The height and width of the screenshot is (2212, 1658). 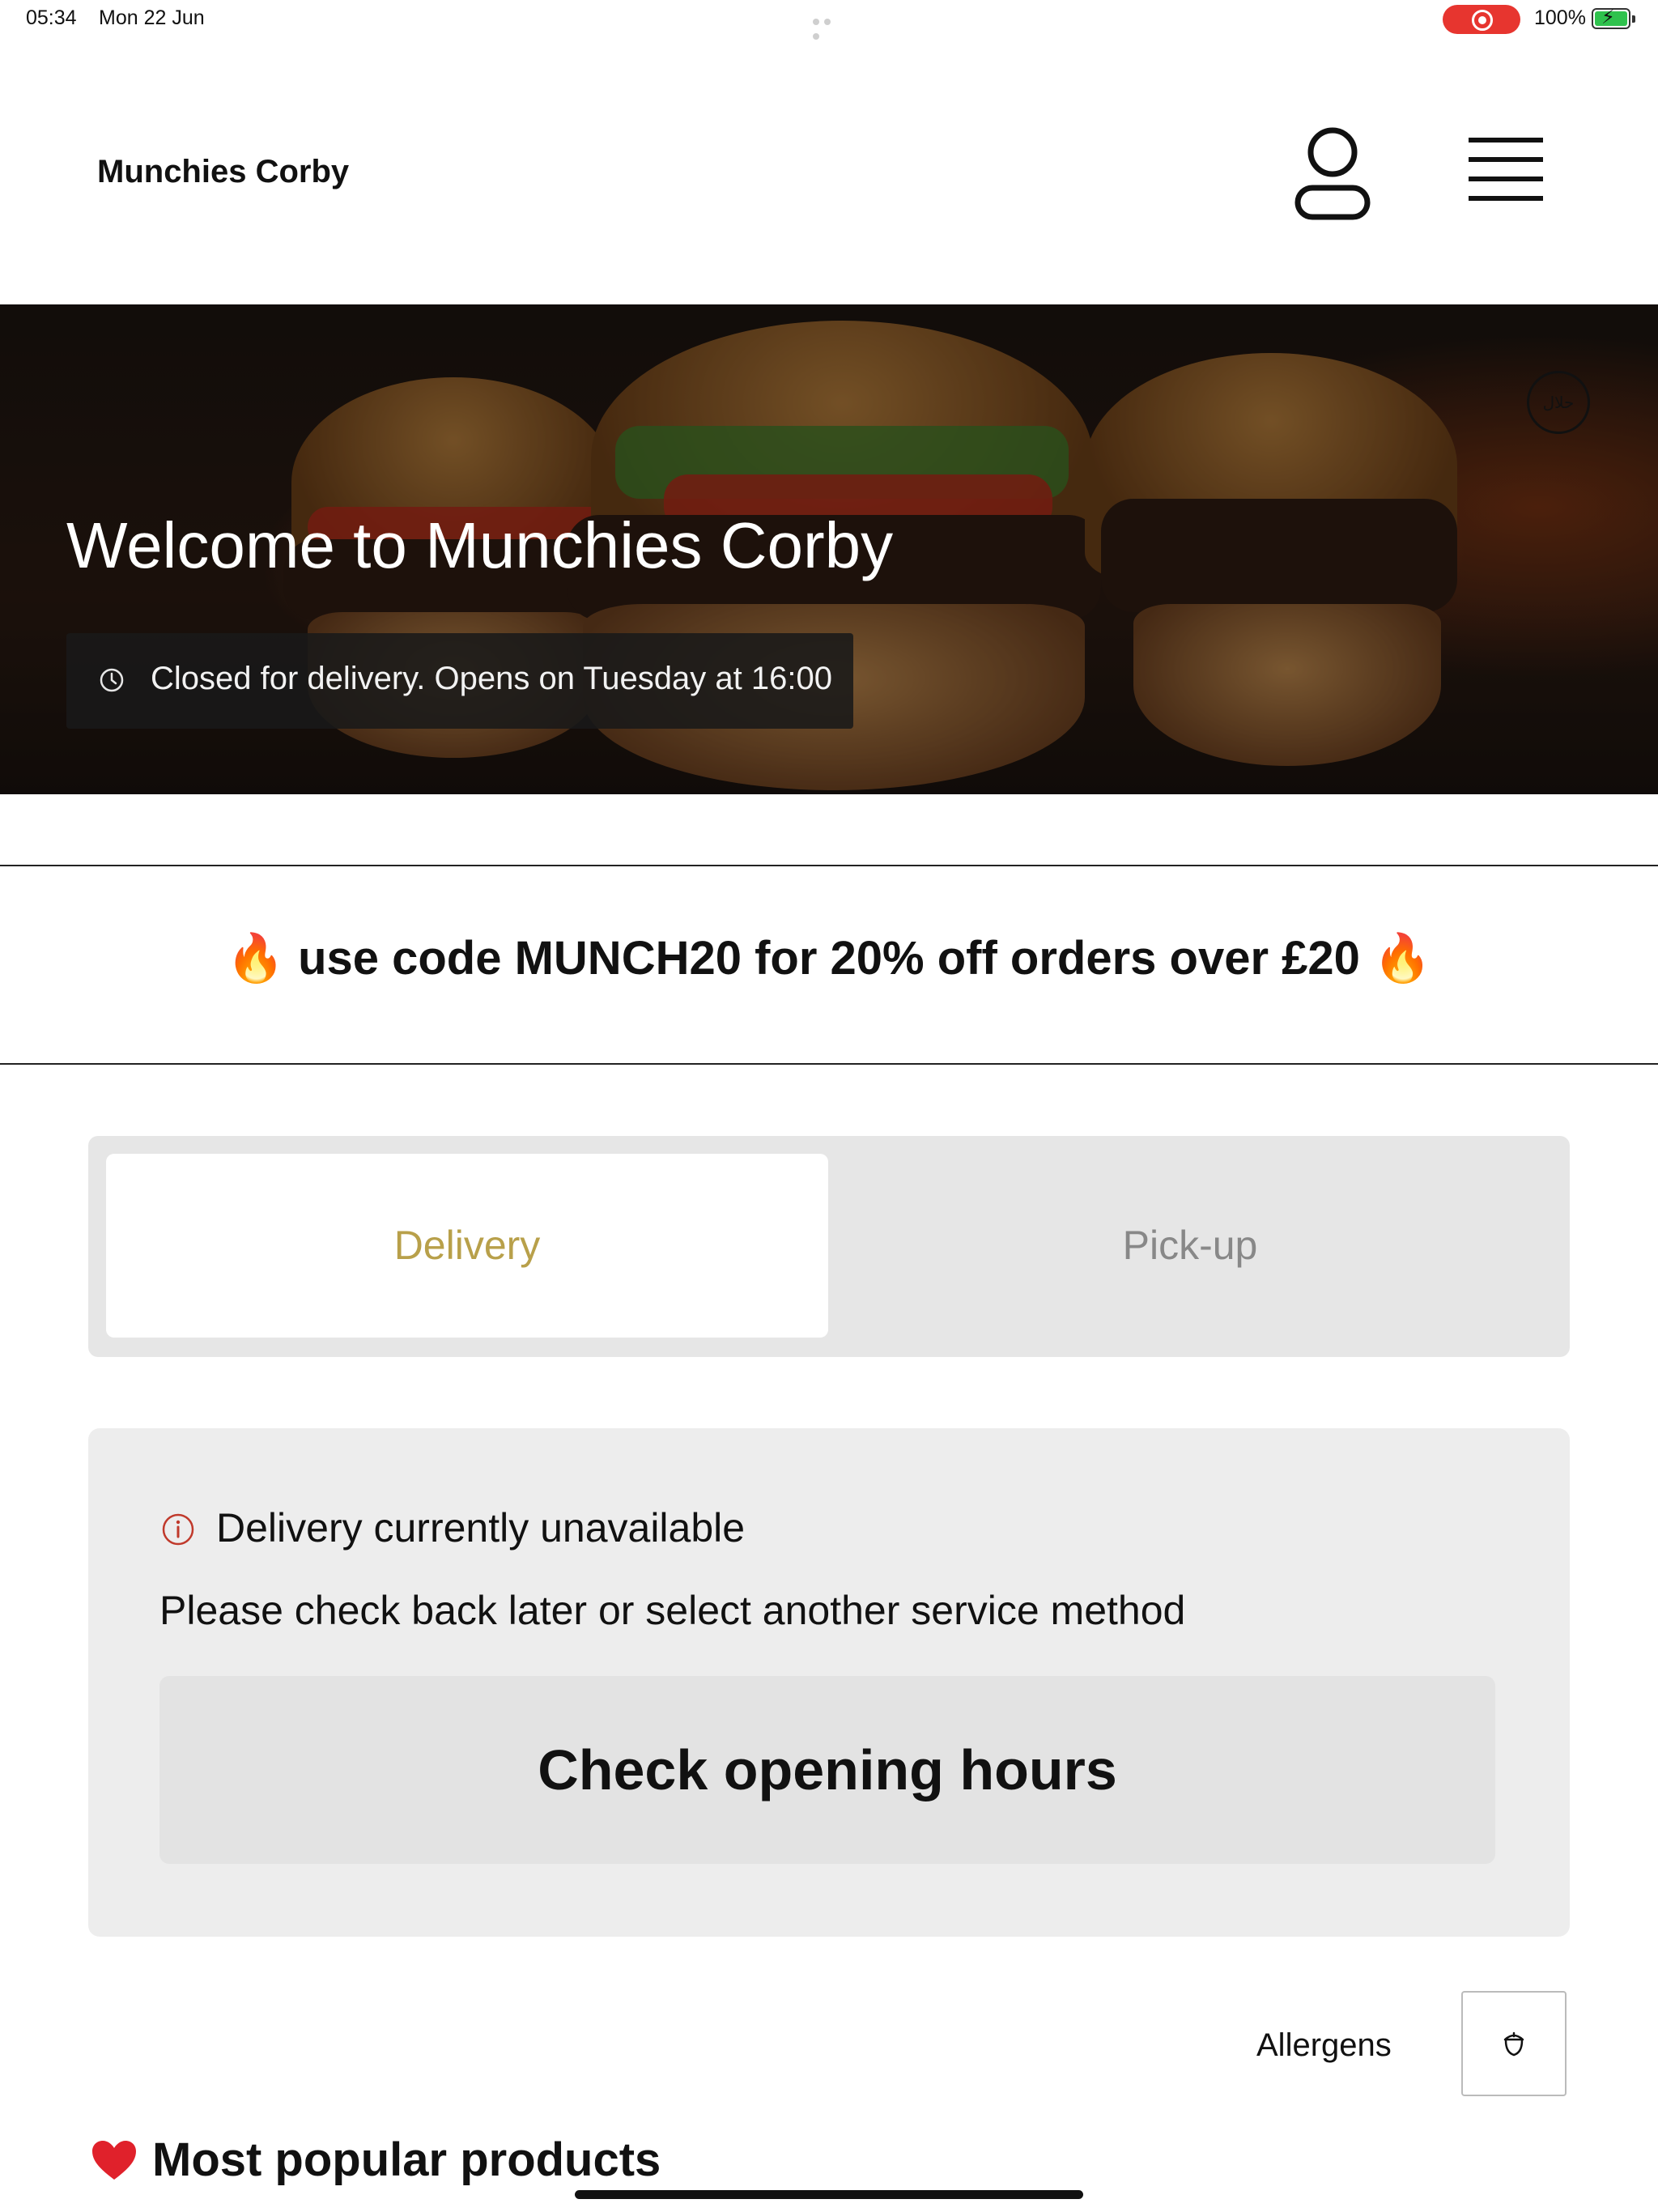 What do you see at coordinates (223, 172) in the screenshot?
I see `brand-name: Munchies Corby` at bounding box center [223, 172].